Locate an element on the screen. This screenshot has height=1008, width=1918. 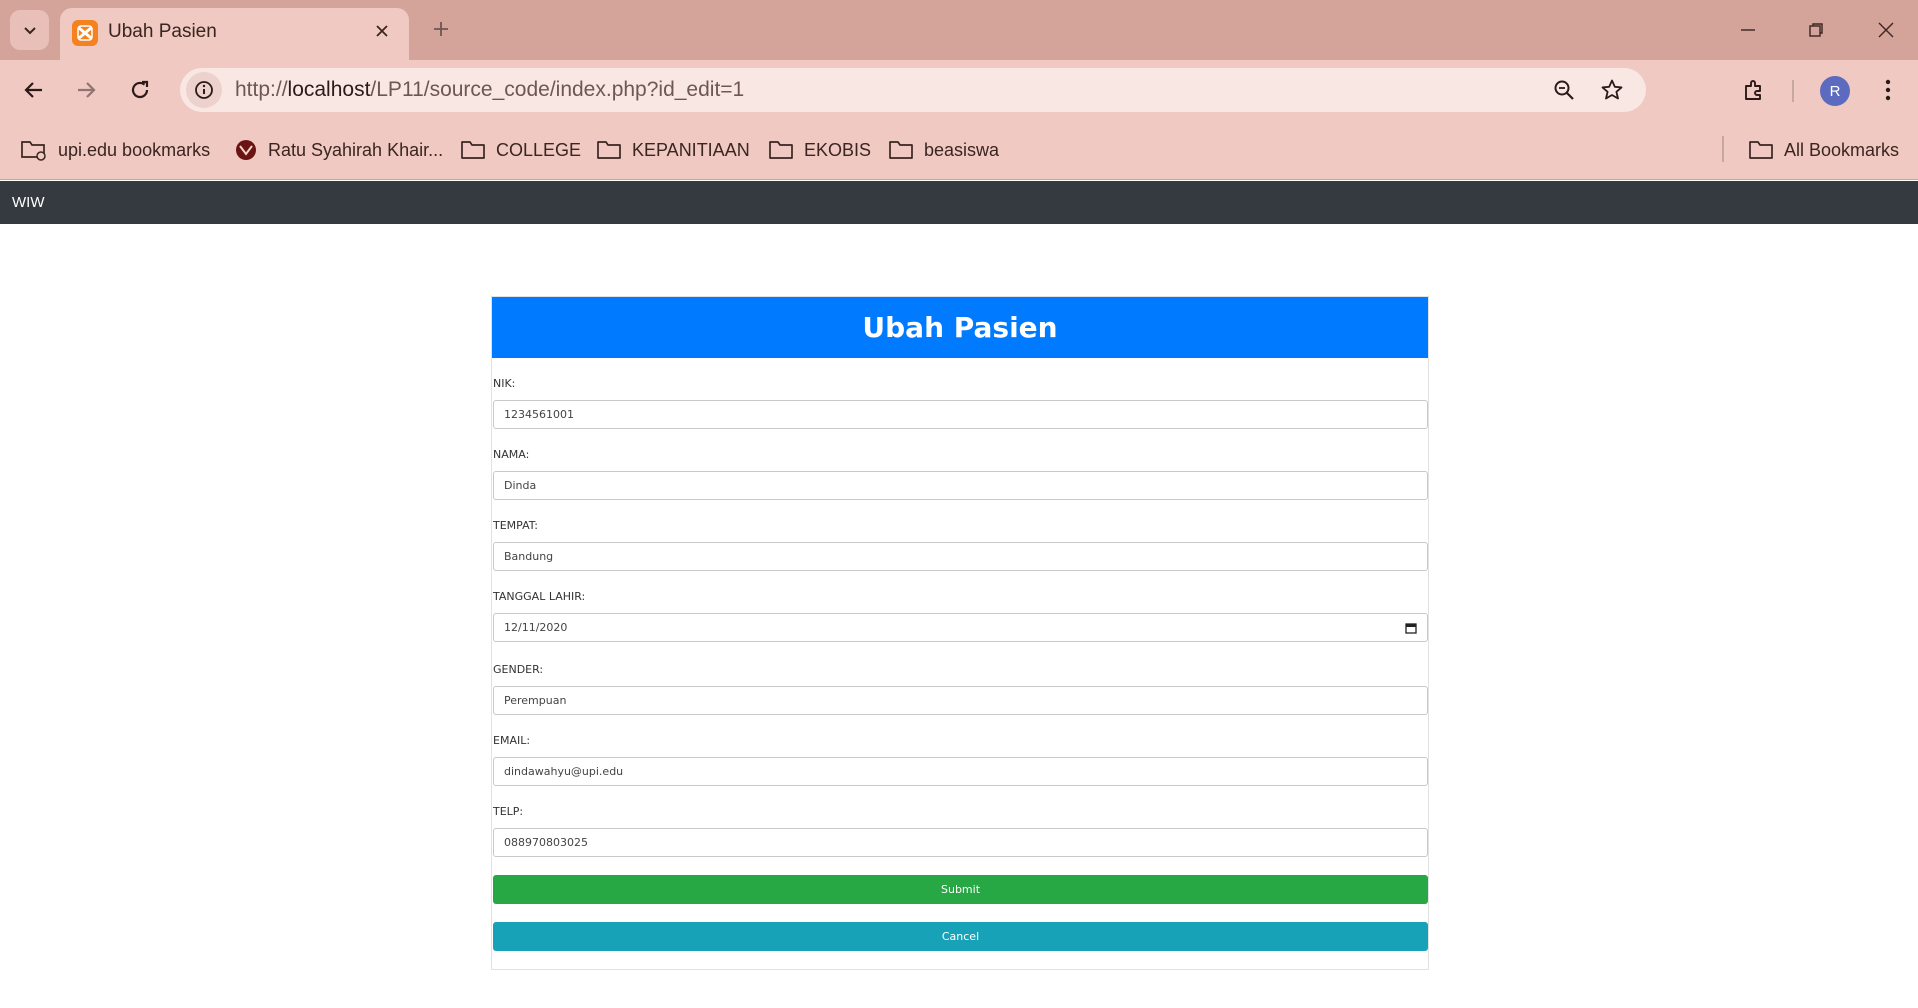
all-bookmarks-button: All Bookmarks is located at coordinates (1823, 150).